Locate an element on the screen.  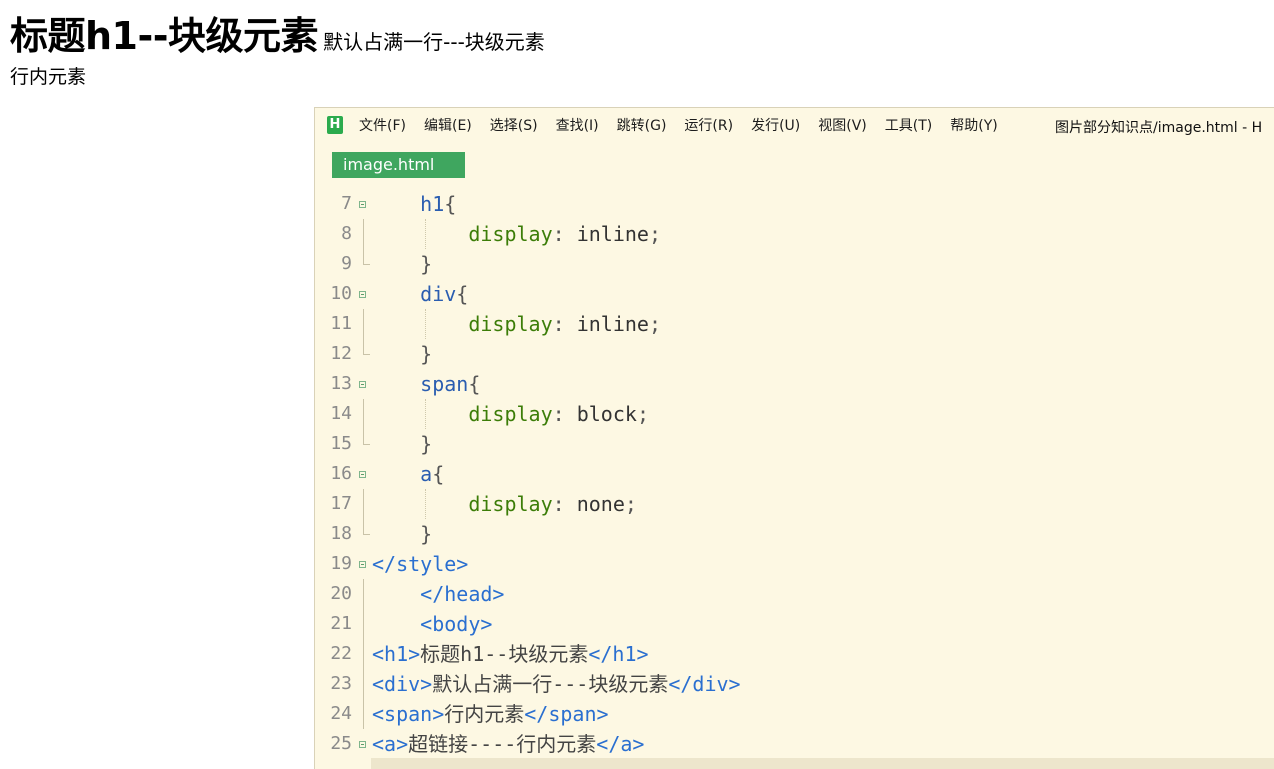
code-text: display: none; is located at coordinates (552, 504).